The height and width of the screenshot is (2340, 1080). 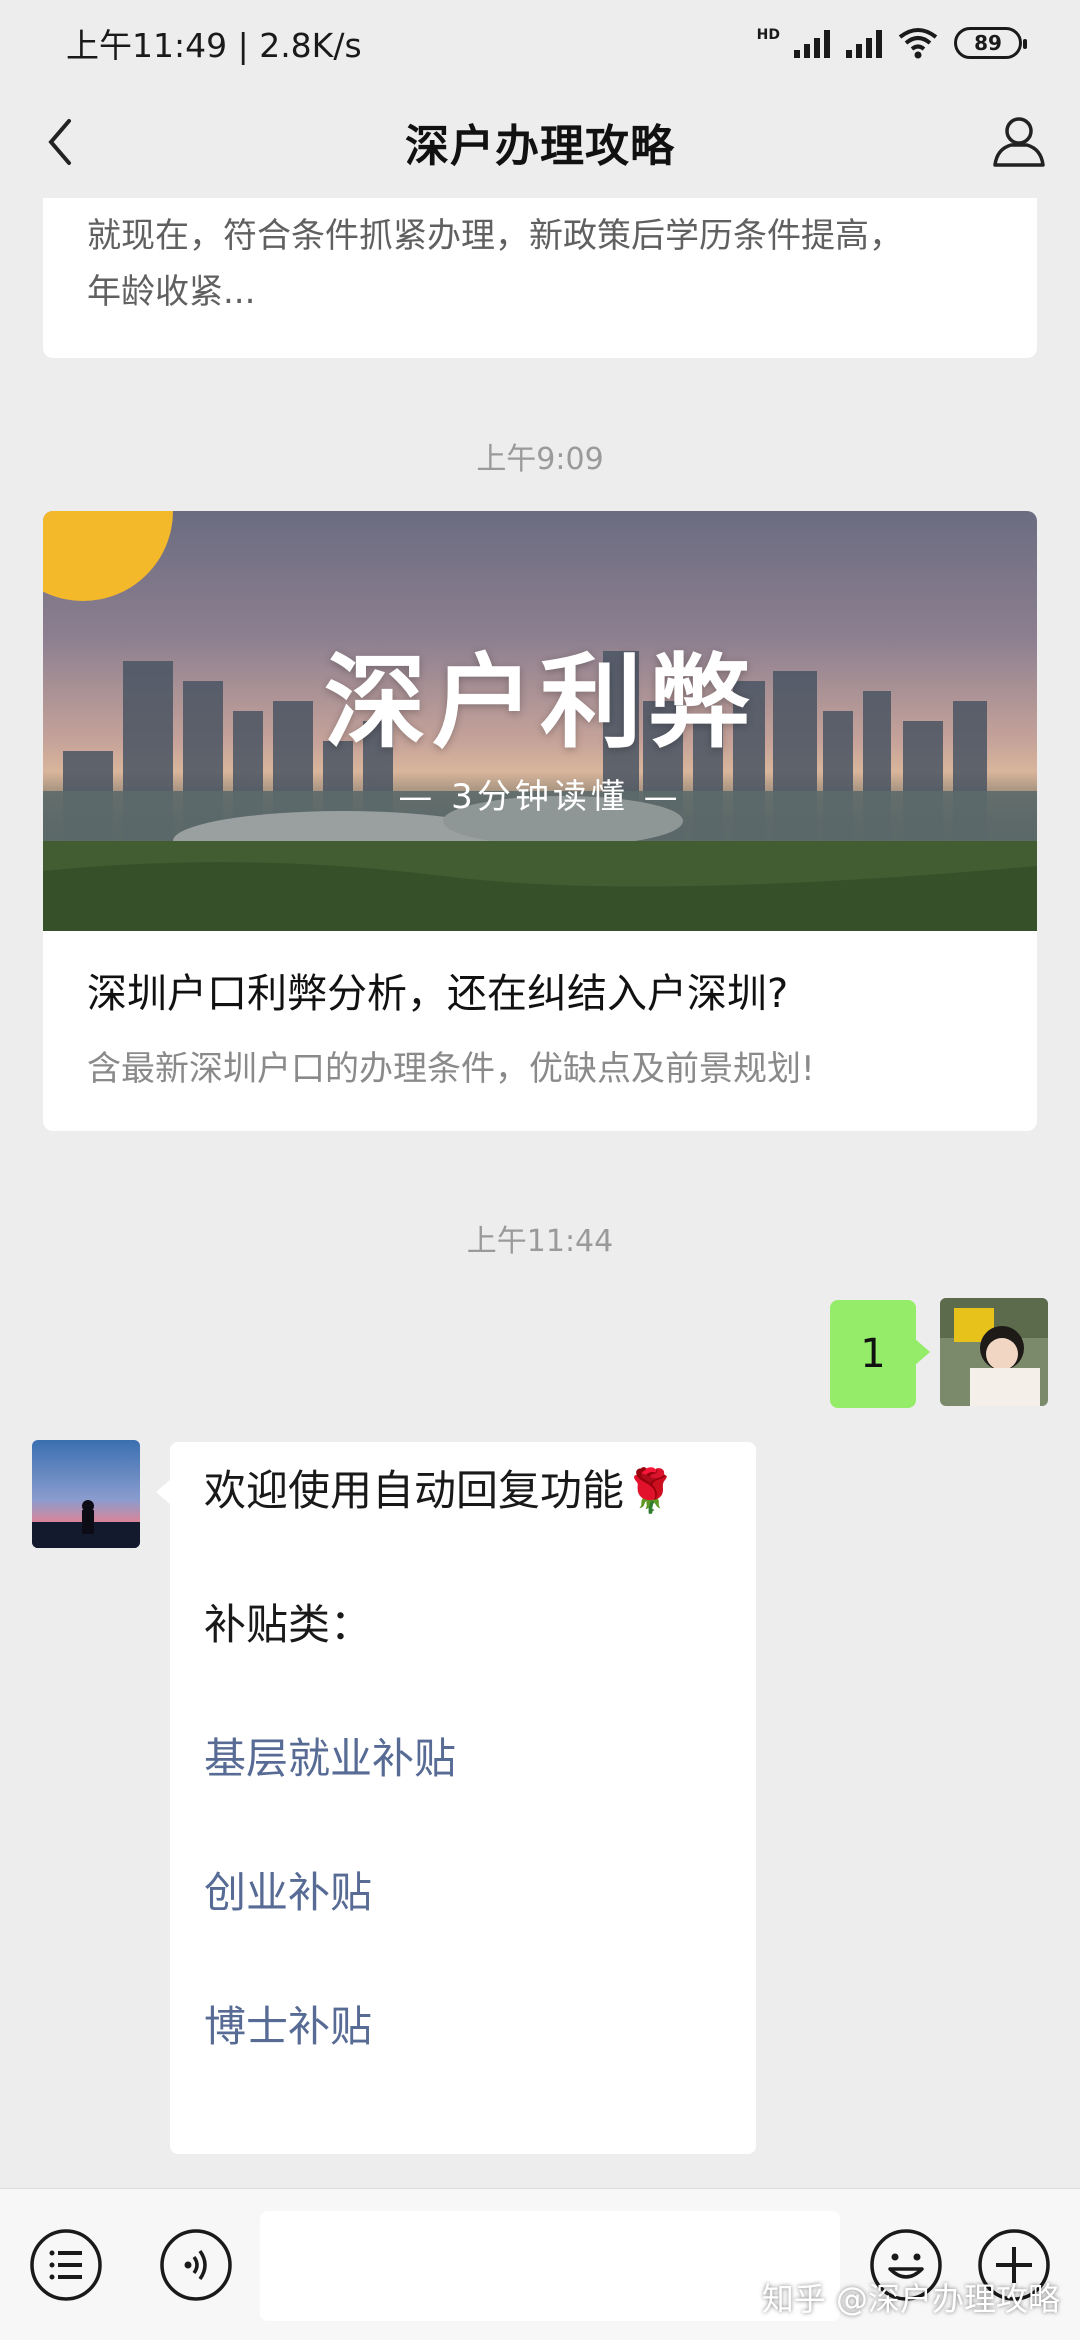 What do you see at coordinates (540, 703) in the screenshot?
I see `banner-title: 深户利弊` at bounding box center [540, 703].